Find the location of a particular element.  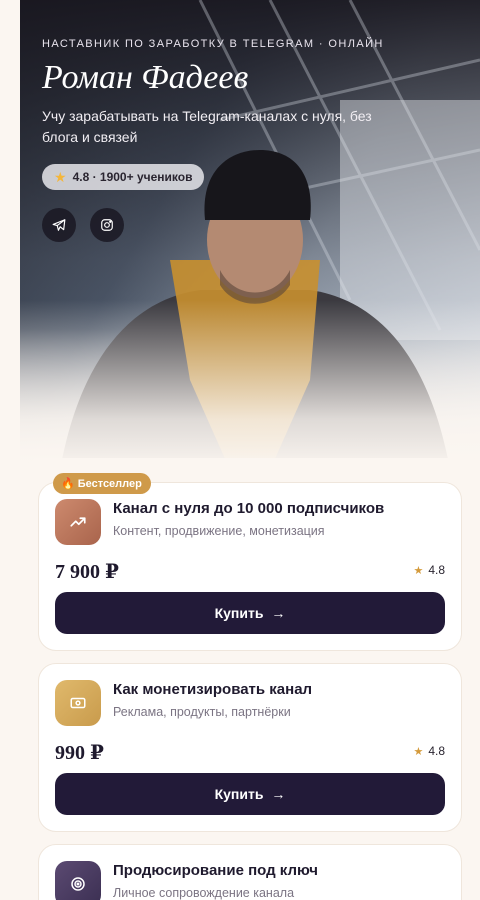

product-description: Реклама, продукты, партнёрки is located at coordinates (202, 712).